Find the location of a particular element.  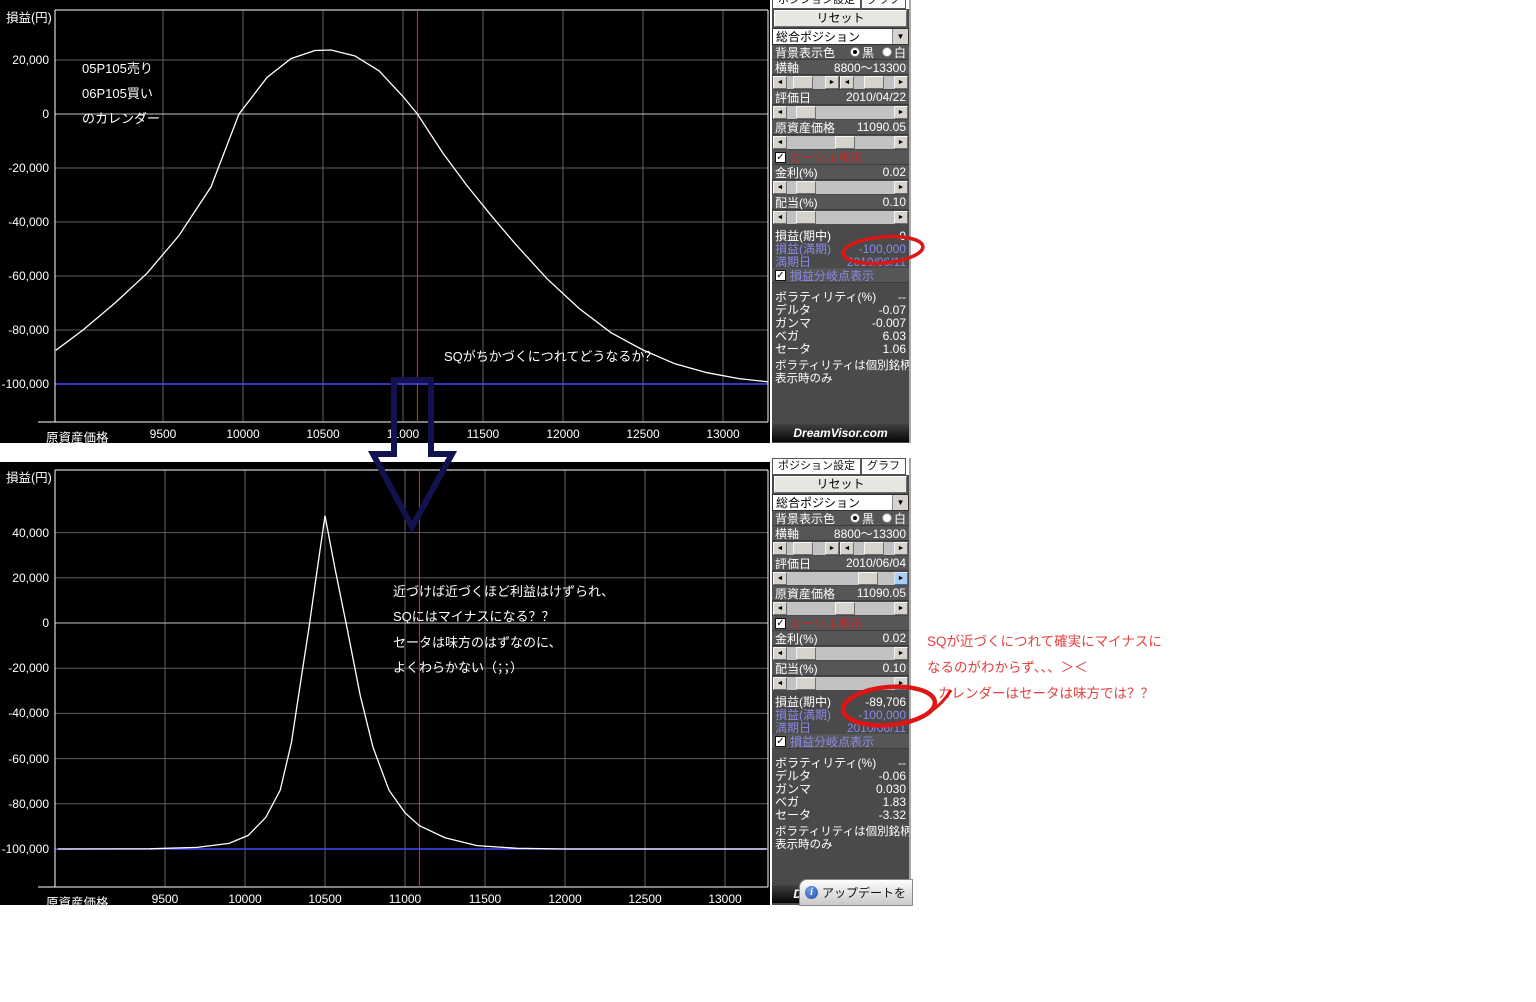

x-axis-label: 原資産価格 is located at coordinates (77, 438).